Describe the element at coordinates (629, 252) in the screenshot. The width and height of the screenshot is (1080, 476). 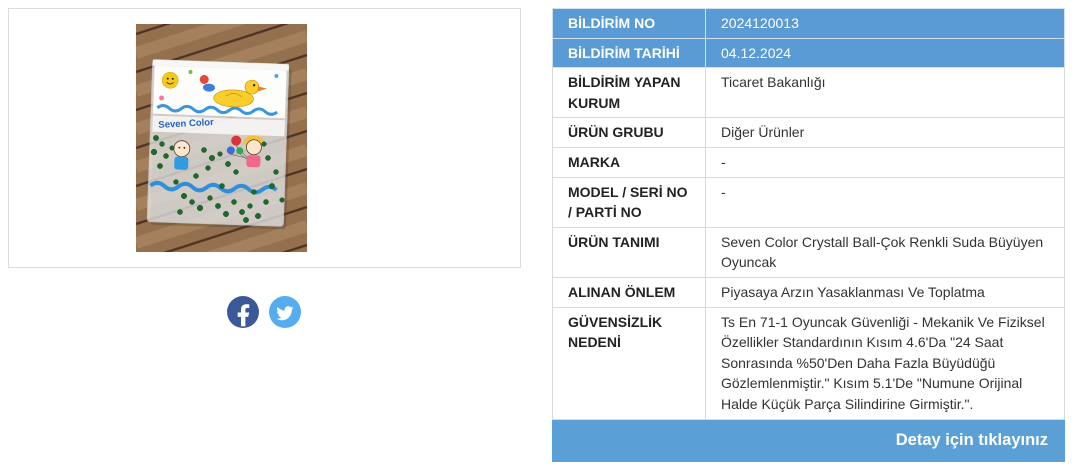
I see `urun-tanimi-label: ÜRÜN TANIMI` at that location.